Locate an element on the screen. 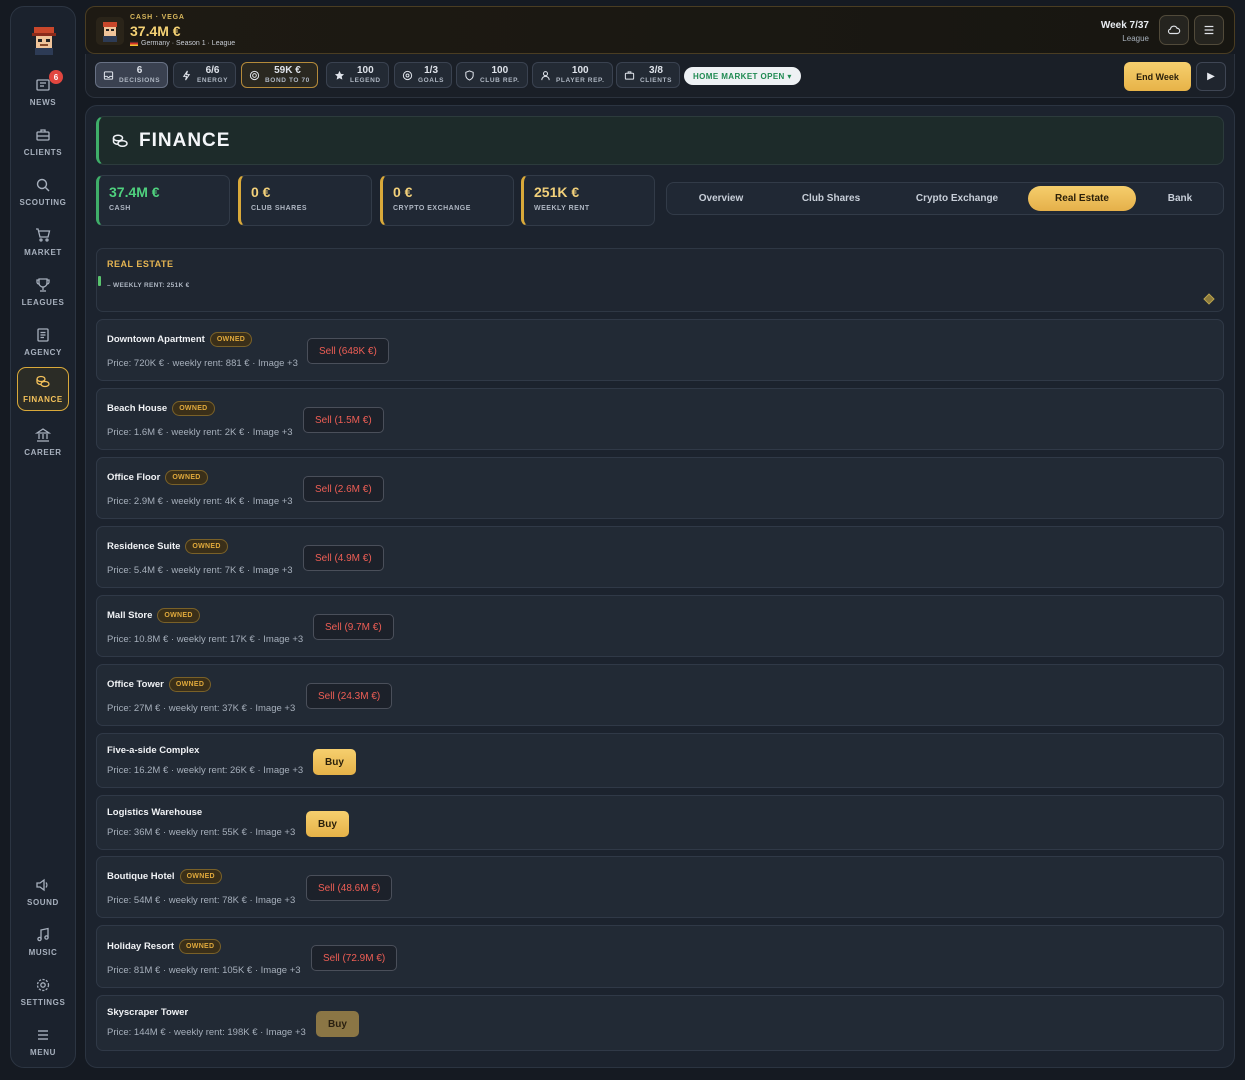  profile-avatar is located at coordinates (110, 31).